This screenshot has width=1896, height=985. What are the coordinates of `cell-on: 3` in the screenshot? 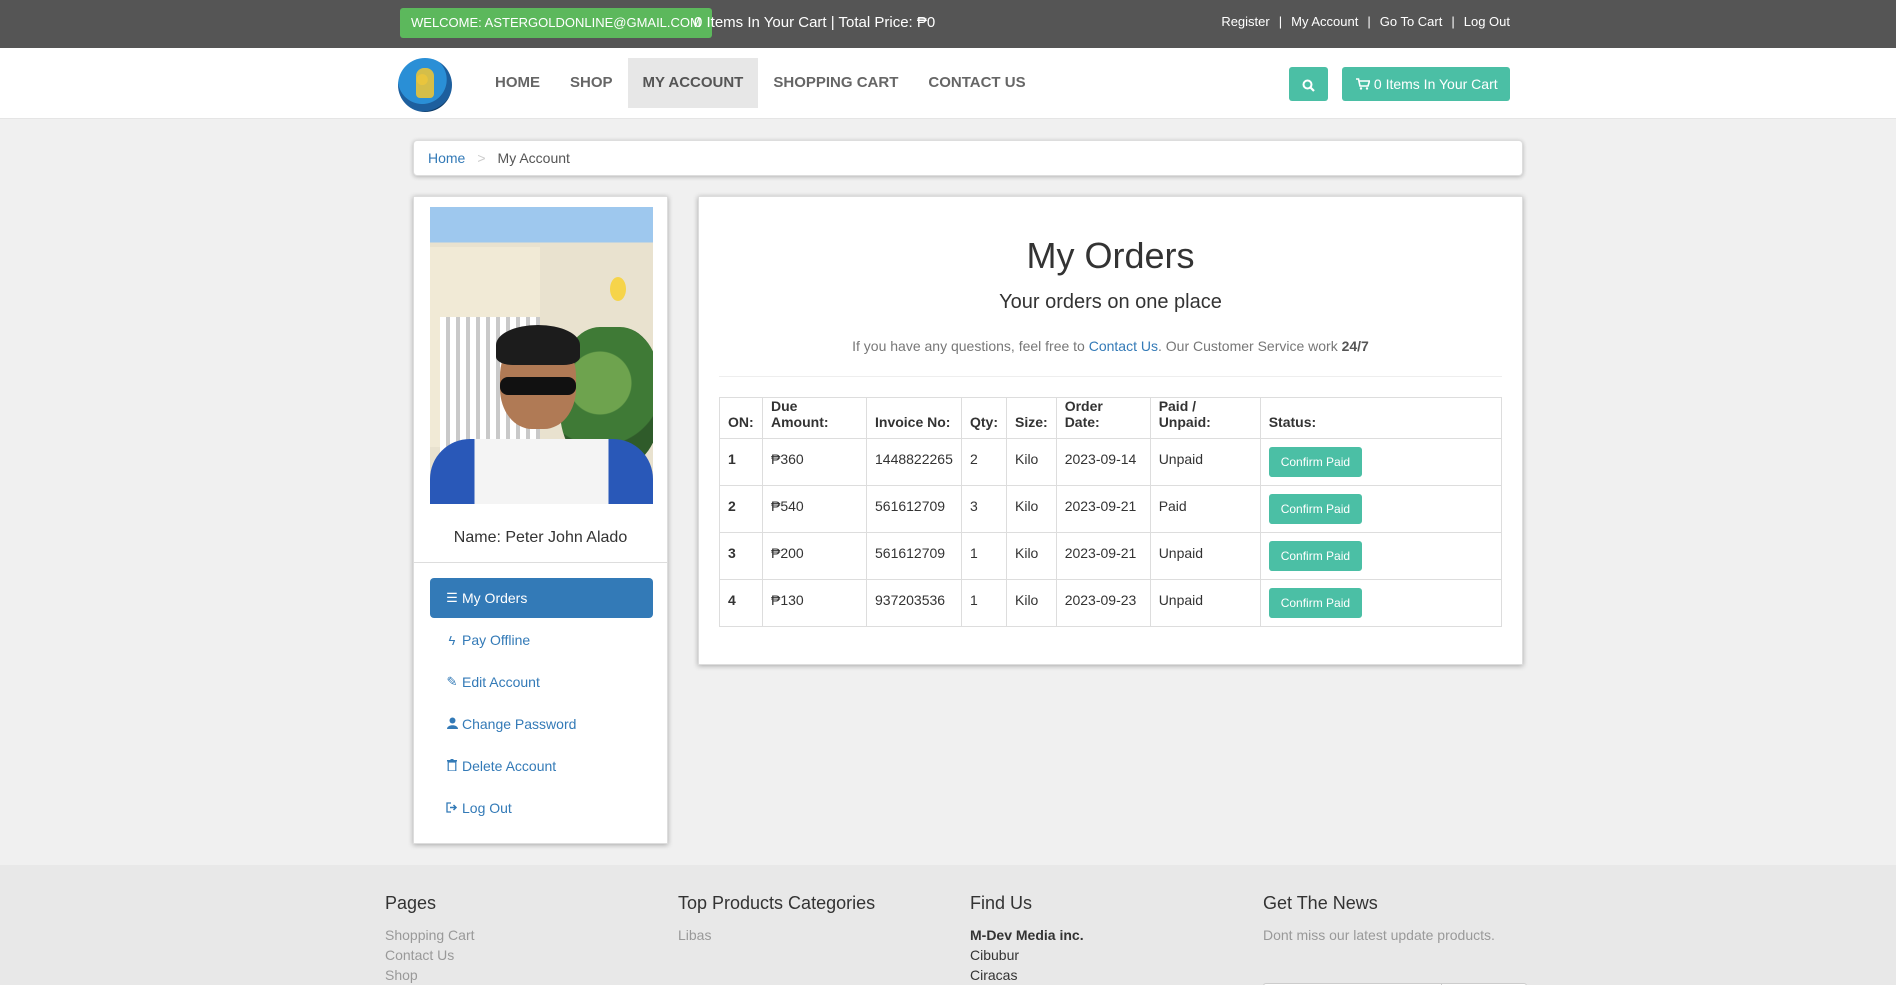 It's located at (741, 556).